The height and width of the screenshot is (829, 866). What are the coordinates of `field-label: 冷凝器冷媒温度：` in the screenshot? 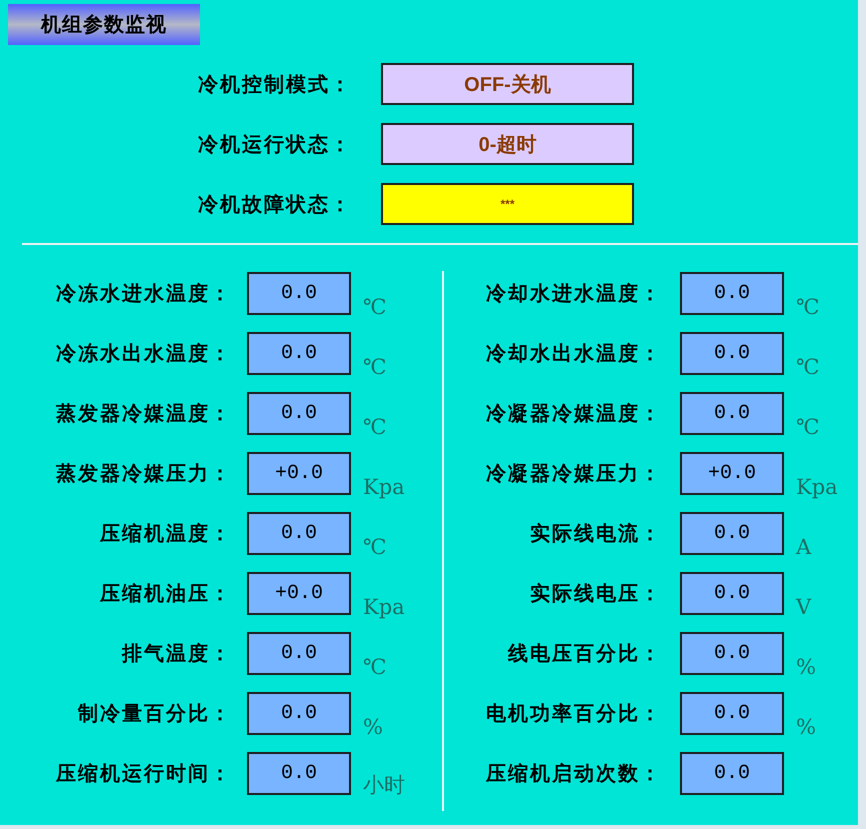 It's located at (573, 413).